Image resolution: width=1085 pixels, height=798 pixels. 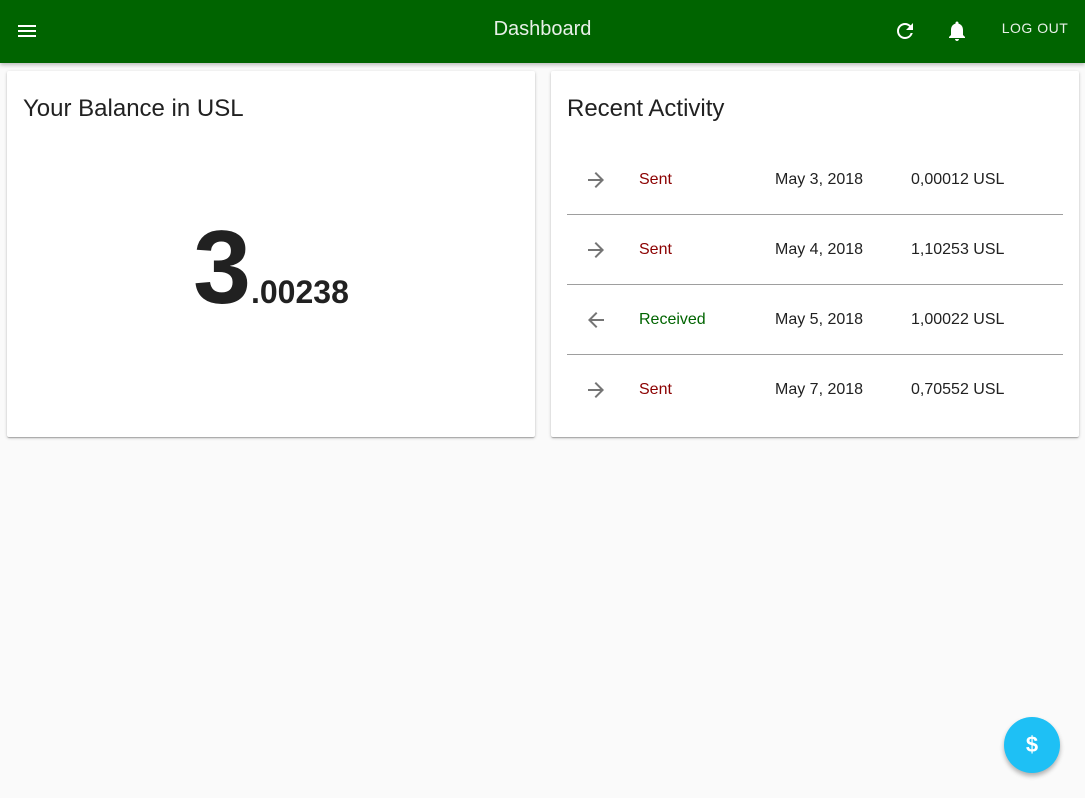 I want to click on activity-title: Recent Activity, so click(x=646, y=108).